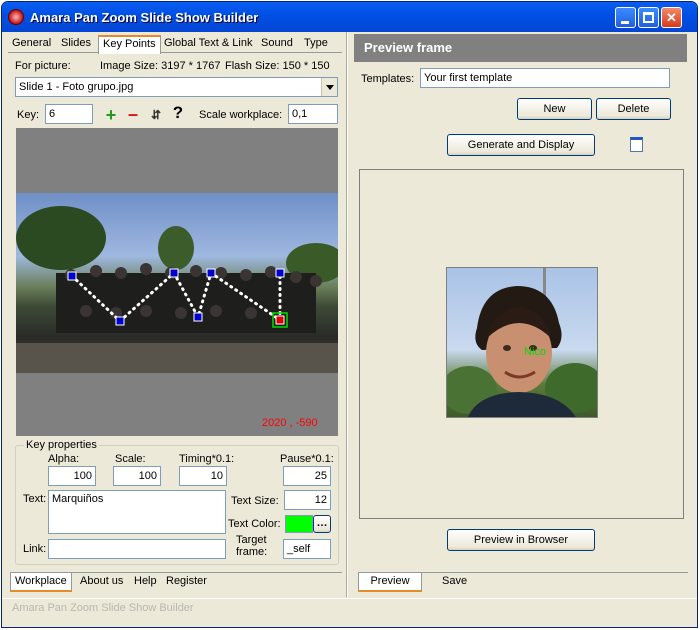 The image size is (700, 630). What do you see at coordinates (390, 582) in the screenshot?
I see `tab-preview: Preview` at bounding box center [390, 582].